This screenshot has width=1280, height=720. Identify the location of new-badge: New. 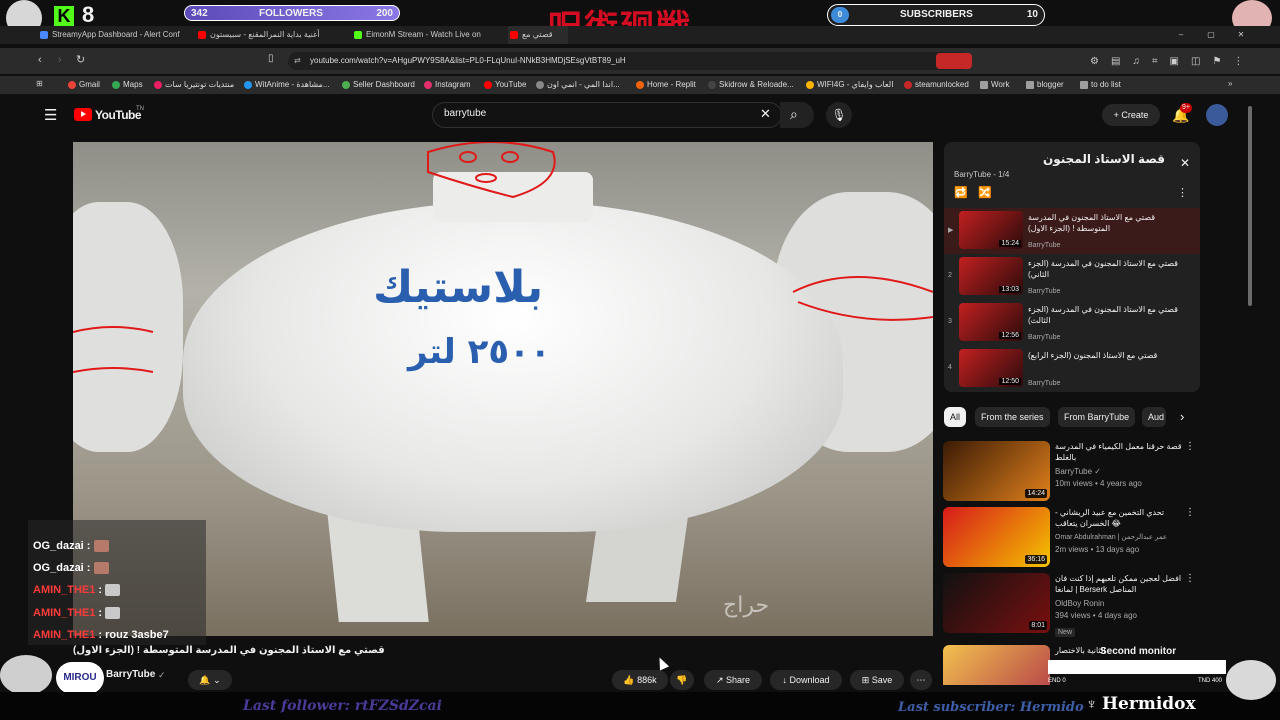
(1065, 632).